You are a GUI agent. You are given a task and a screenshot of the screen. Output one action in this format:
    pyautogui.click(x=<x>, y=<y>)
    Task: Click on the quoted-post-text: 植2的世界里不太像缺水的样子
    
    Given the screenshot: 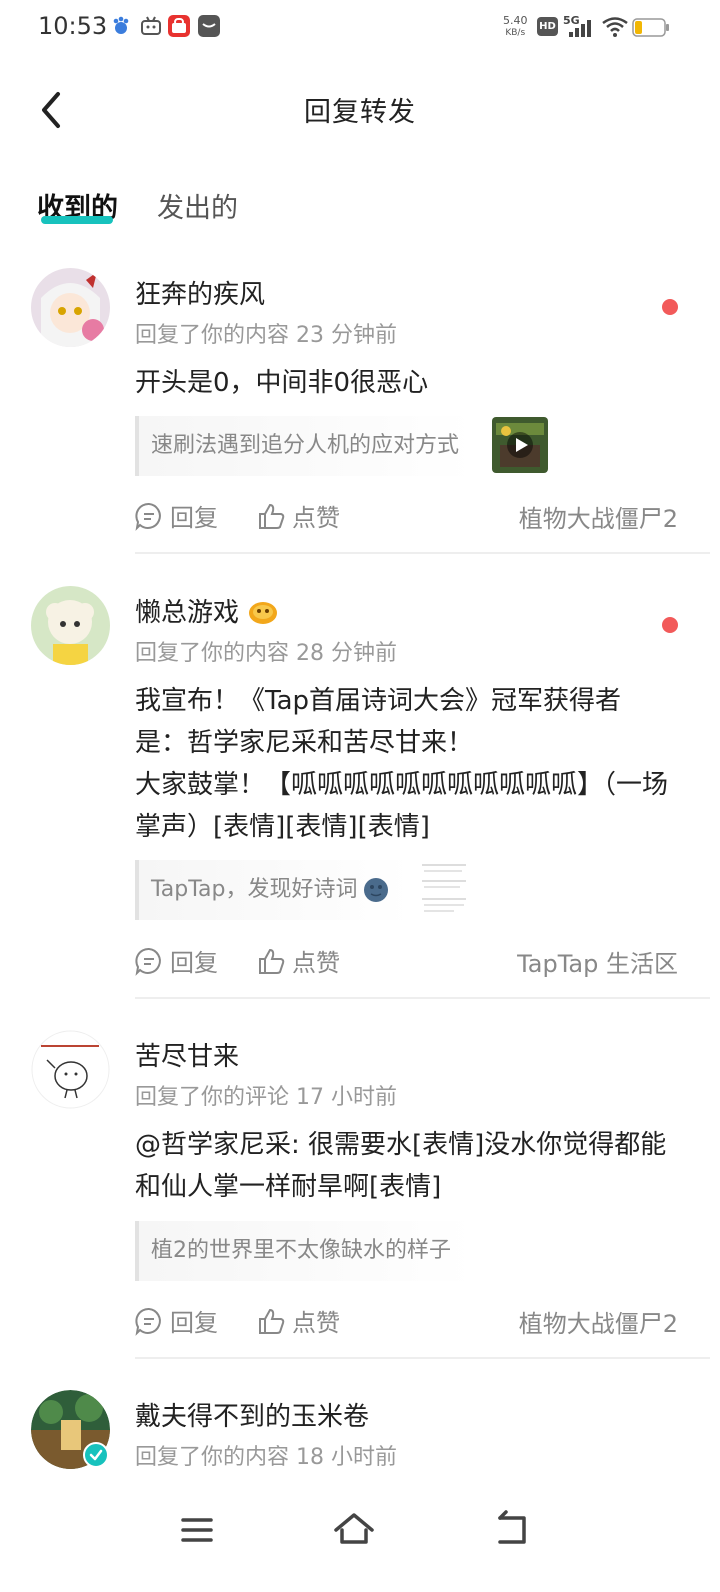 What is the action you would take?
    pyautogui.click(x=301, y=1250)
    